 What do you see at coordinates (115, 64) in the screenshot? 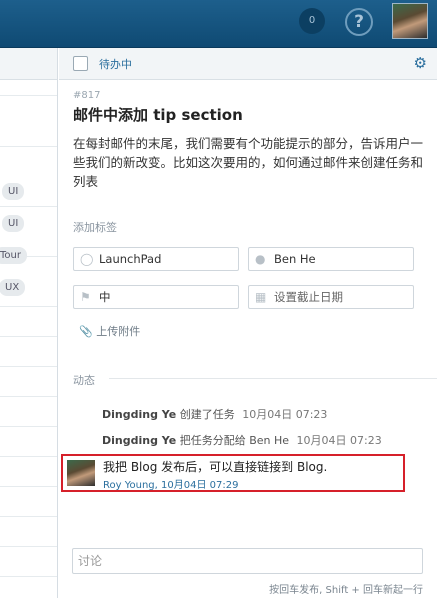
I see `task-status: 待办中` at bounding box center [115, 64].